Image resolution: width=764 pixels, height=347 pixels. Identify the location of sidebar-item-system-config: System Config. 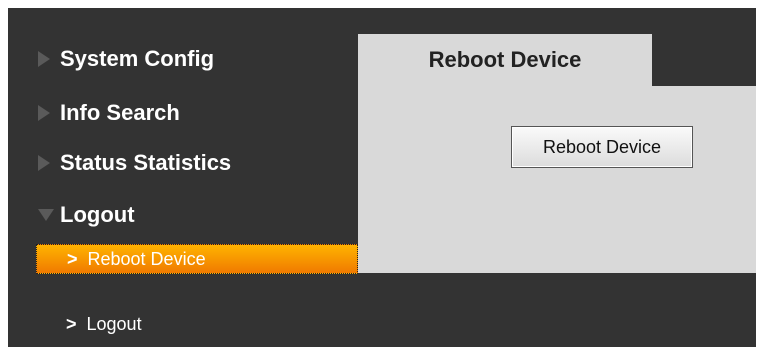
(183, 59).